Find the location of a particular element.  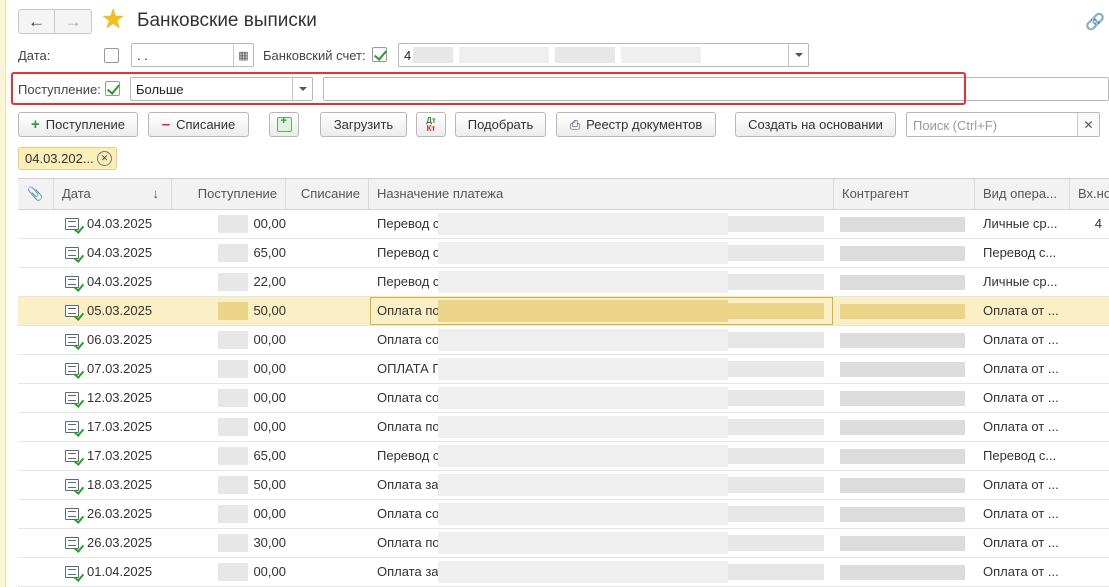

filter-chip: 04.03.202... ✕ is located at coordinates (67, 158).